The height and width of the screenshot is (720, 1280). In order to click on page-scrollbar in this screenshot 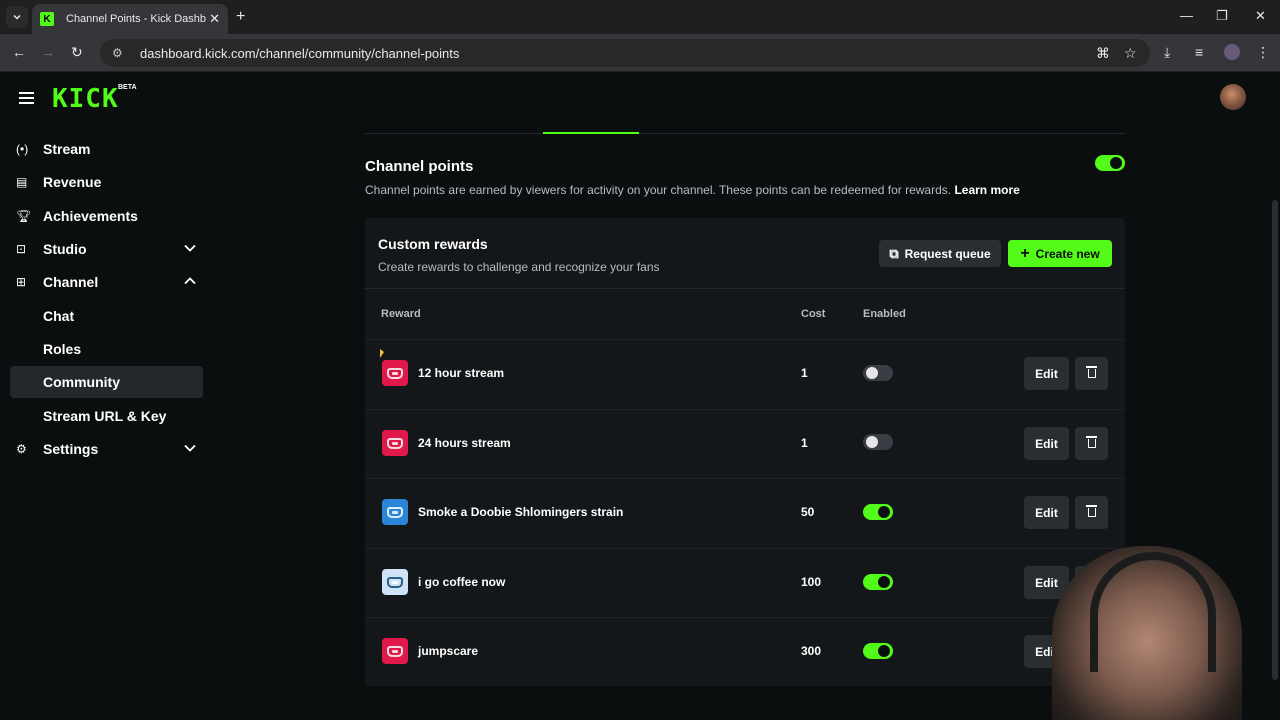, I will do `click(1275, 440)`.